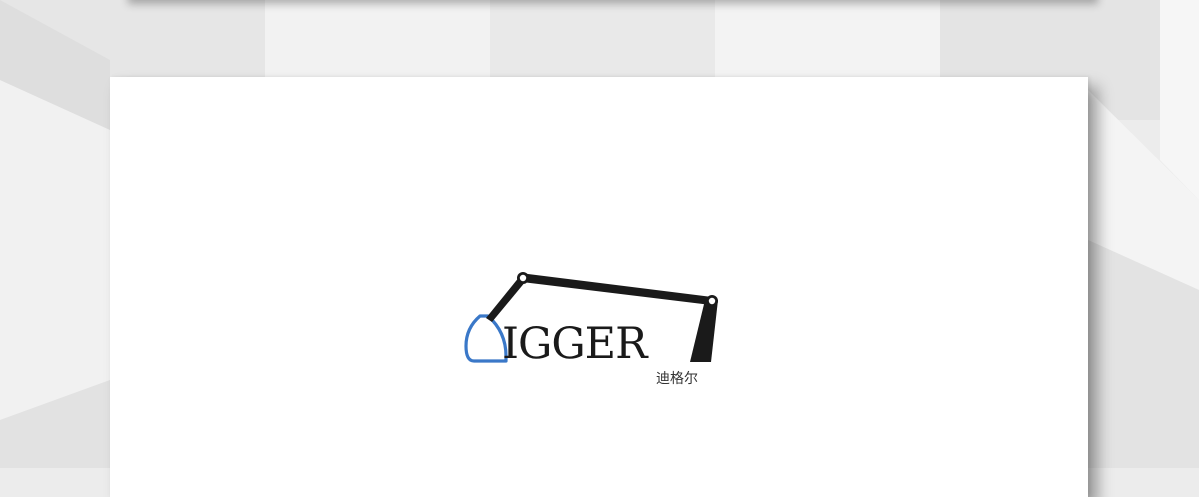 The height and width of the screenshot is (497, 1199). What do you see at coordinates (574, 344) in the screenshot?
I see `logo-wordmark: IGGER` at bounding box center [574, 344].